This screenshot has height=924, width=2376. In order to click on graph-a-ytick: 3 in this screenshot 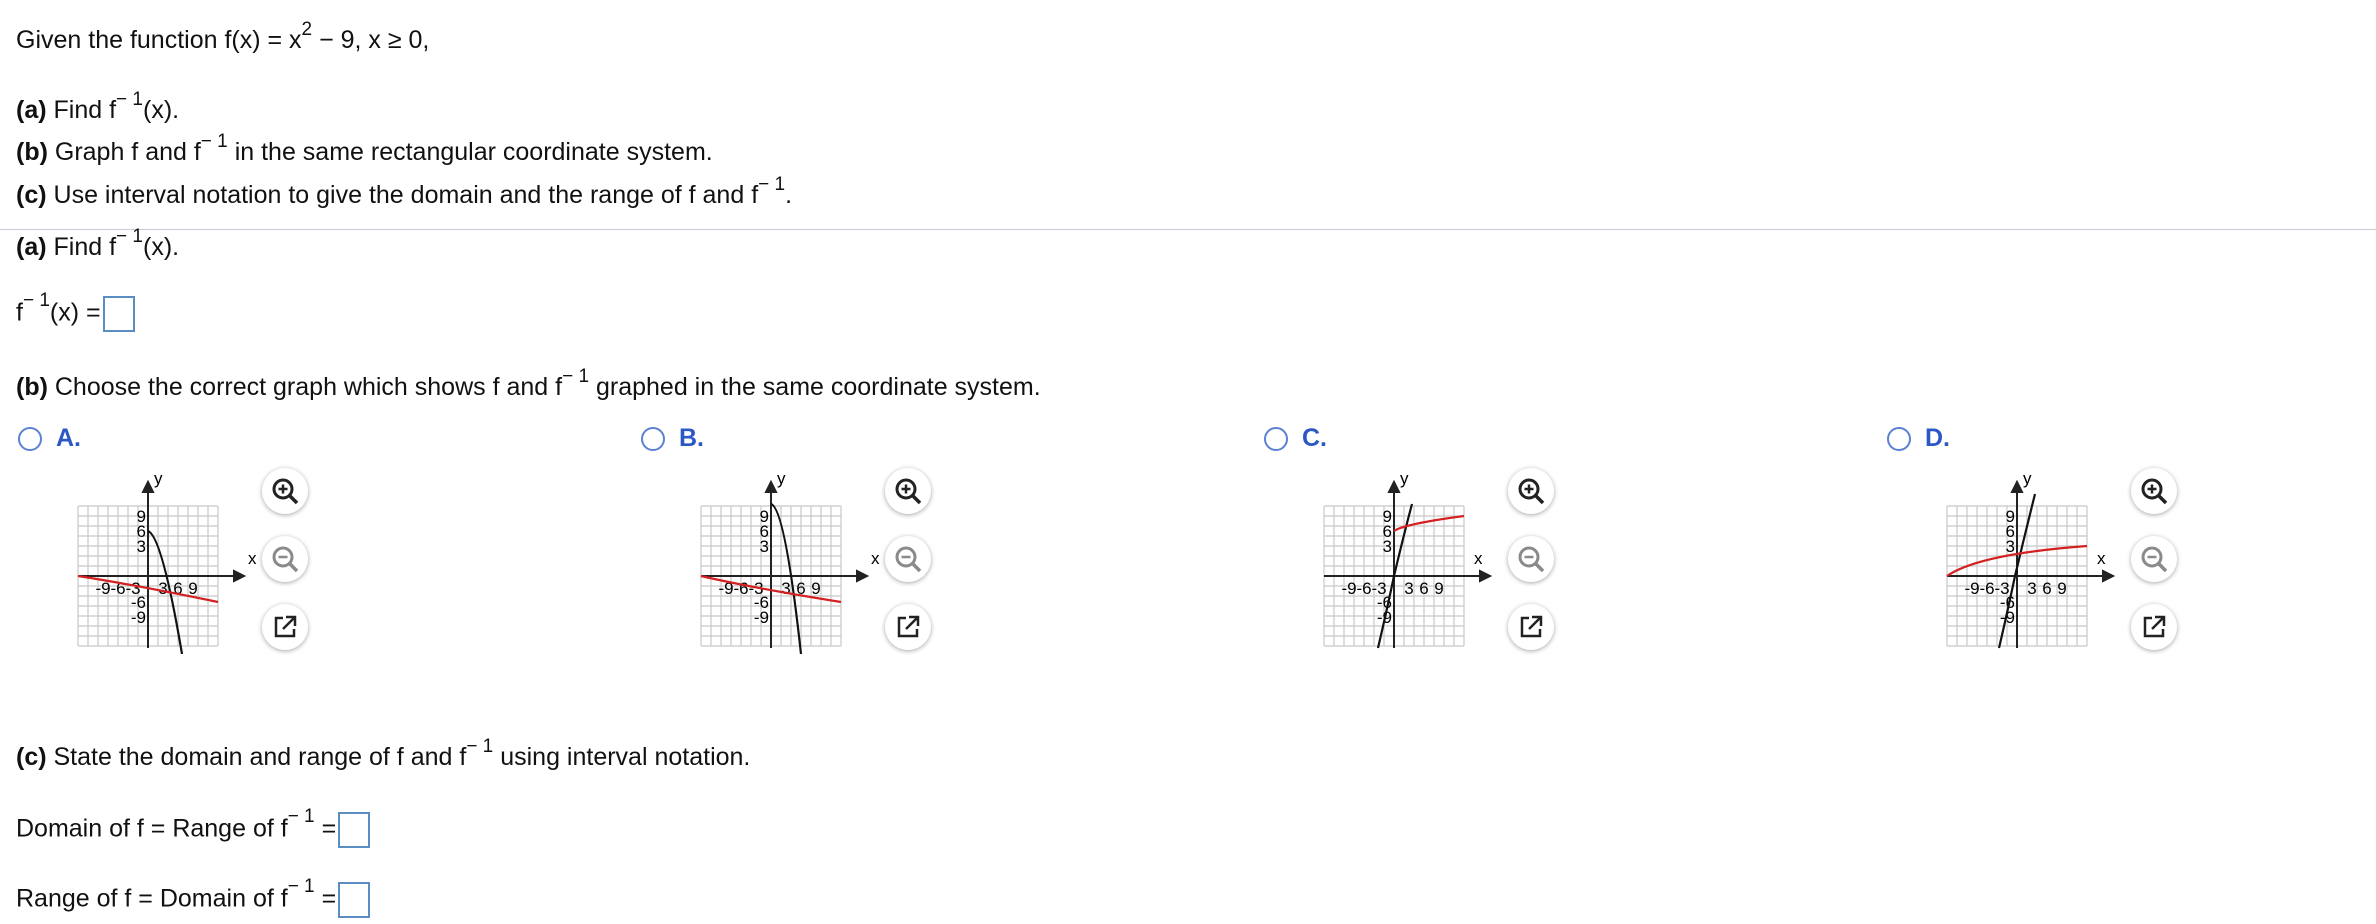, I will do `click(141, 546)`.